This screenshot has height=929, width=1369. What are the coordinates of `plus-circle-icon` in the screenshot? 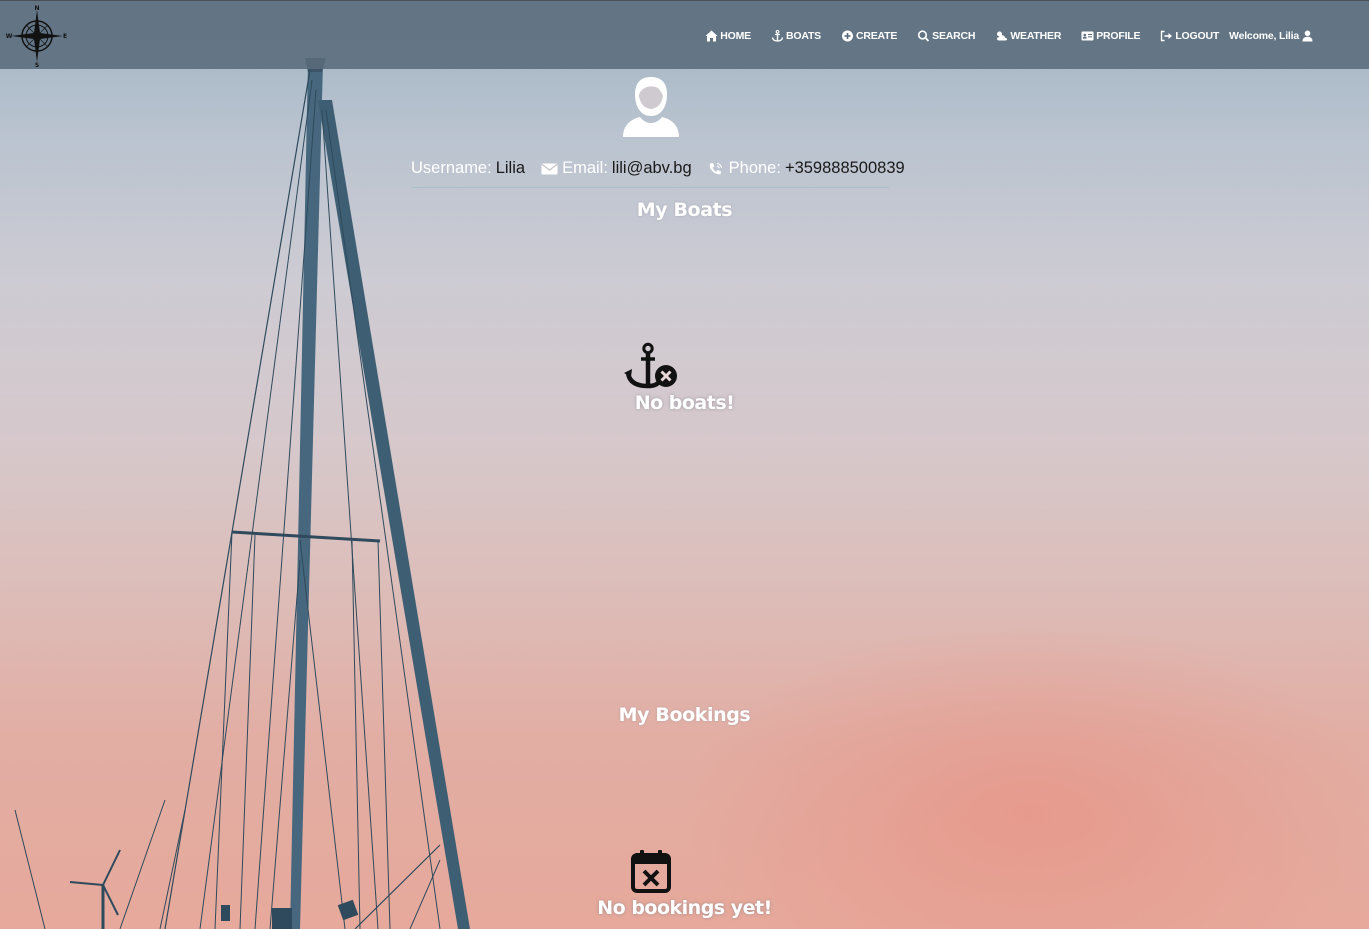 It's located at (847, 36).